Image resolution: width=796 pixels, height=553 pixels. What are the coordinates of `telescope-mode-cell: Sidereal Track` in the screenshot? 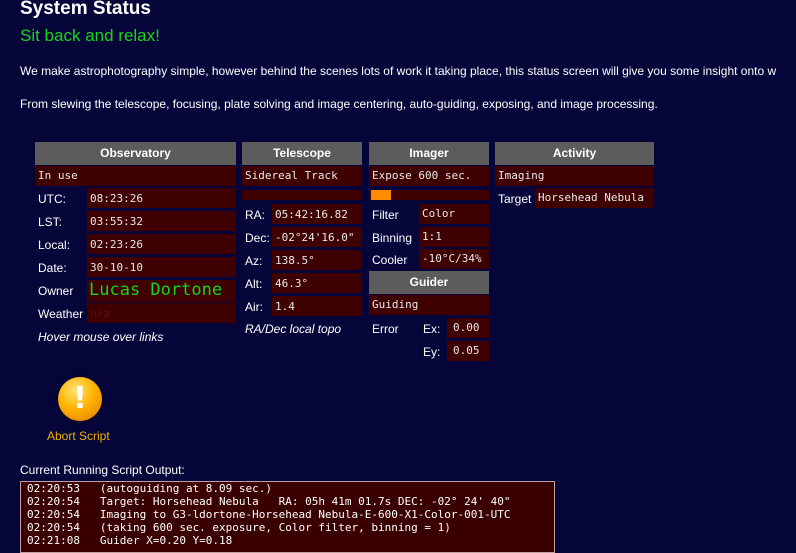 It's located at (302, 176).